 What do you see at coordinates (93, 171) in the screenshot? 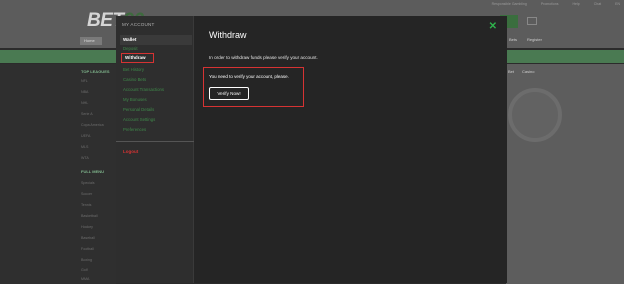
I see `section-title: FULL MENU` at bounding box center [93, 171].